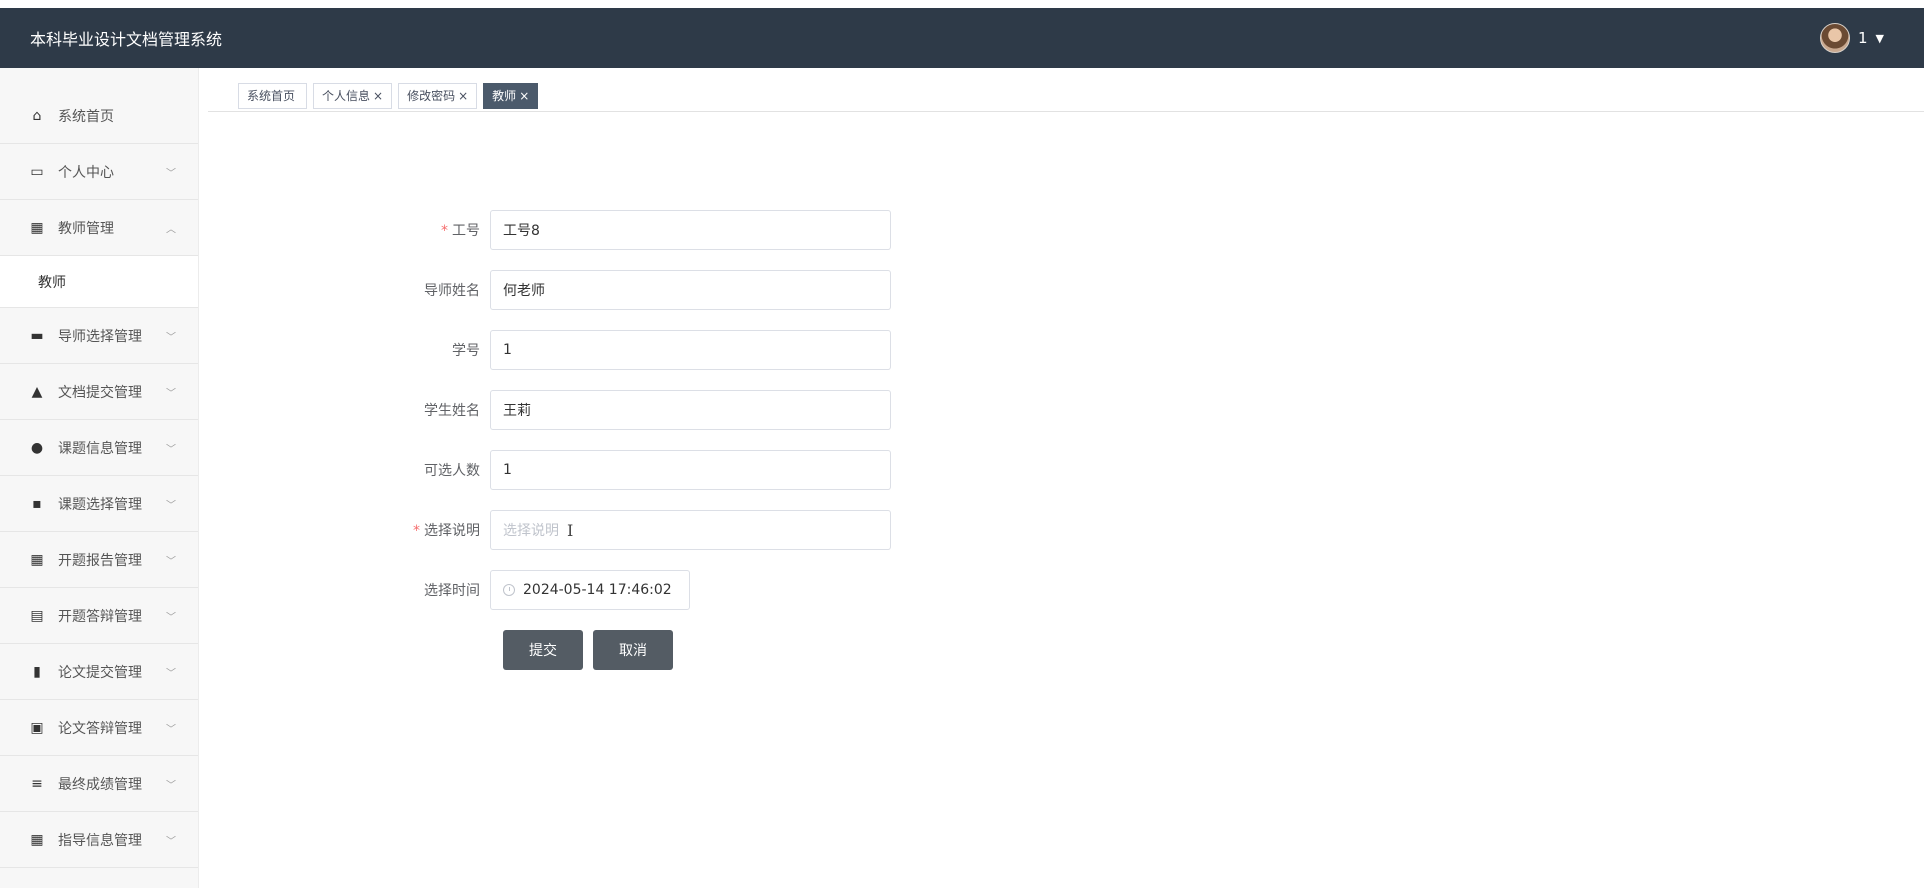 This screenshot has width=1924, height=888. I want to click on form-row: 选择时间 2024-05-14 17:46:02, so click(645, 590).